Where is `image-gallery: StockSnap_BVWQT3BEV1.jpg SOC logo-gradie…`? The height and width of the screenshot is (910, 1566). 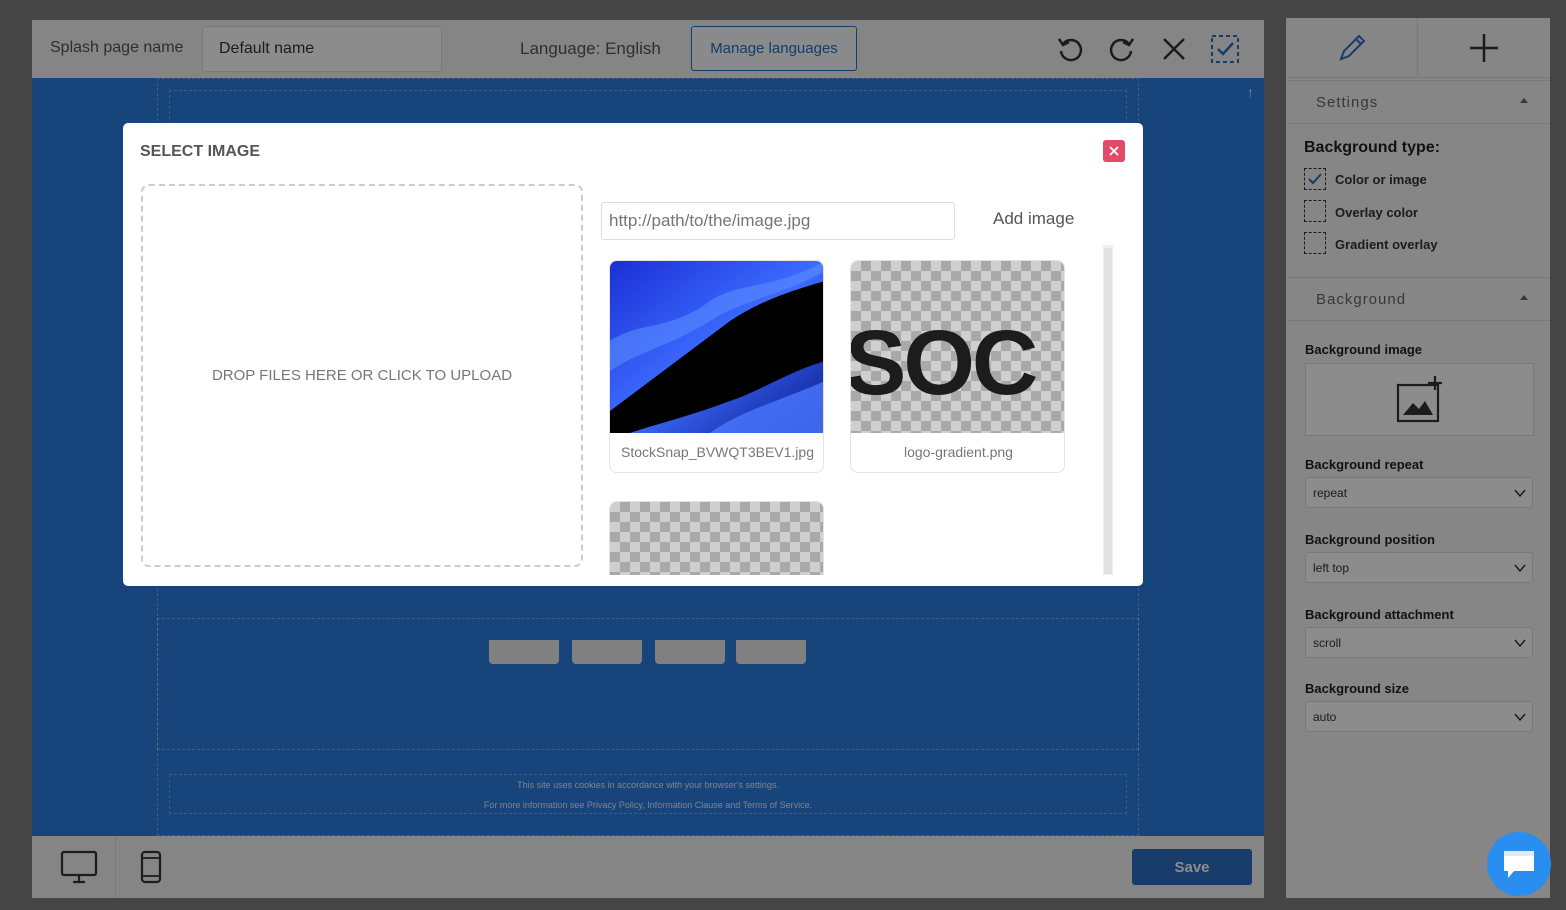
image-gallery: StockSnap_BVWQT3BEV1.jpg SOC logo-gradie… is located at coordinates (857, 410).